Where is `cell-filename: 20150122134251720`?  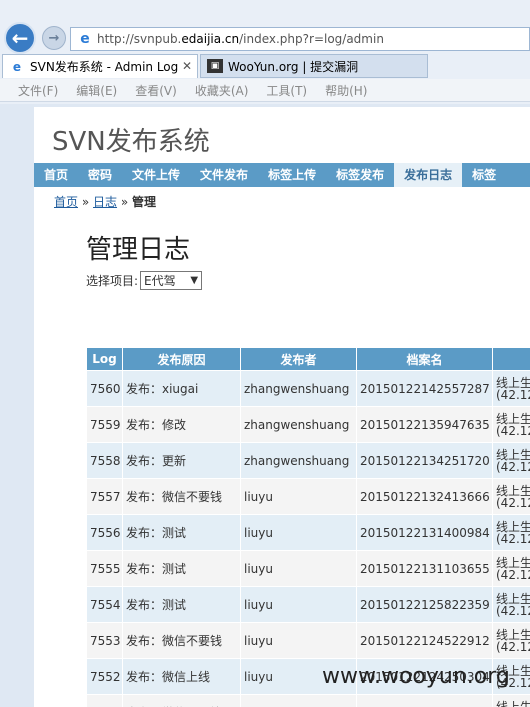
cell-filename: 20150122134251720 is located at coordinates (424, 460).